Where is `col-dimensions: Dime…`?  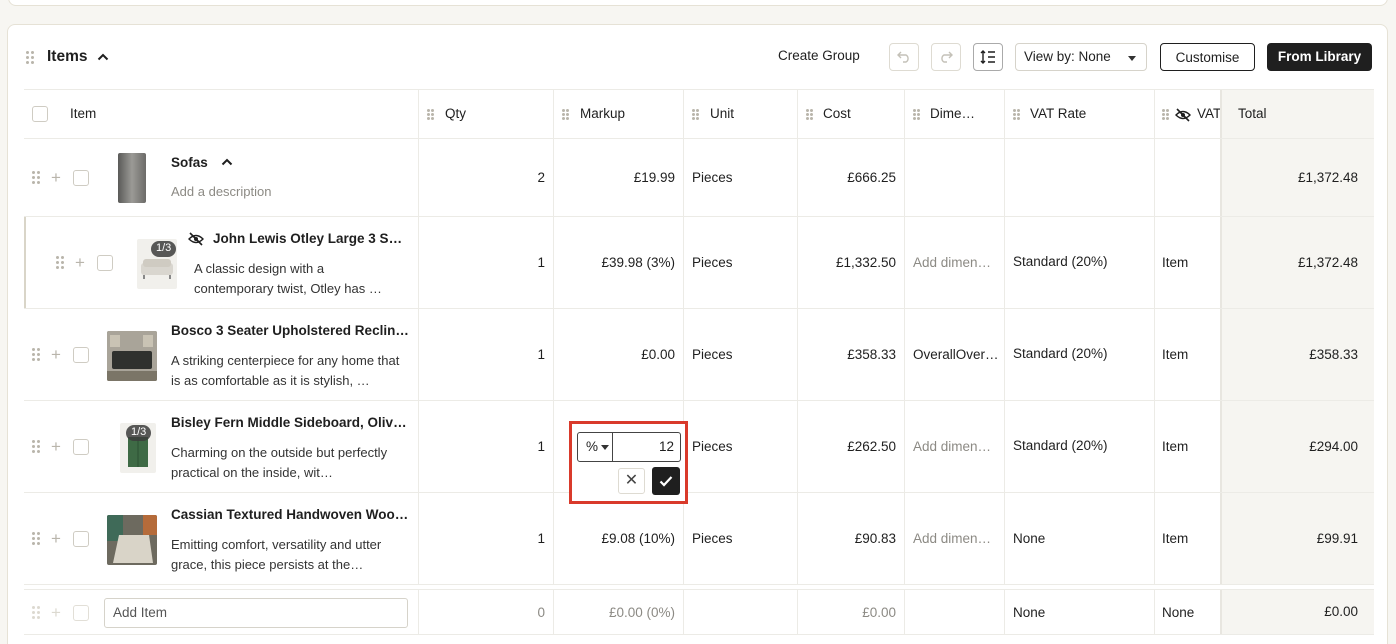 col-dimensions: Dime… is located at coordinates (955, 114).